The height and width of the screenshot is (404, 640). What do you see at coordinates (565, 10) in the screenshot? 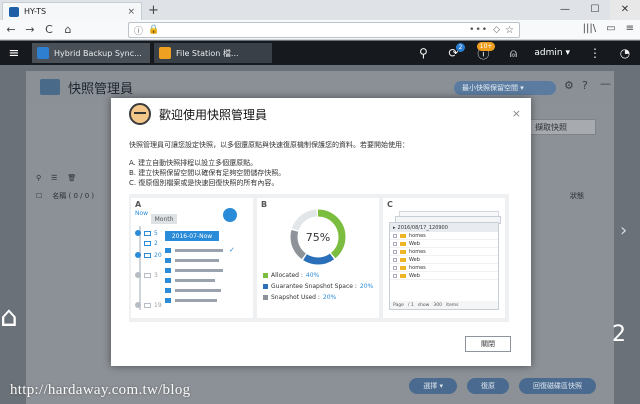
I see `minimize-button: —` at bounding box center [565, 10].